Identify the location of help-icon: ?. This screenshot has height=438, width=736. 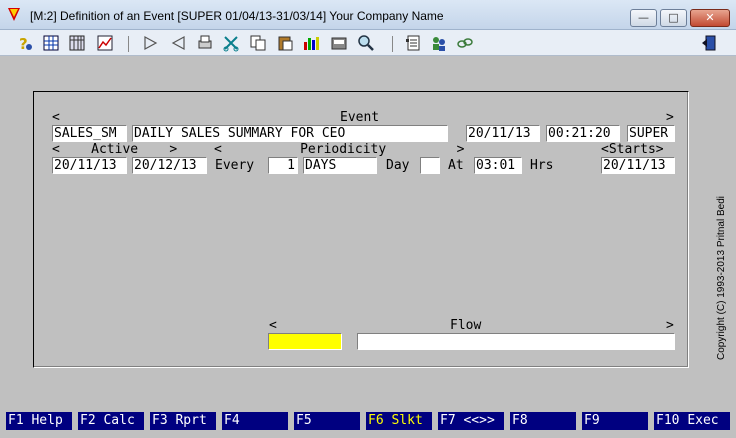
(25, 43).